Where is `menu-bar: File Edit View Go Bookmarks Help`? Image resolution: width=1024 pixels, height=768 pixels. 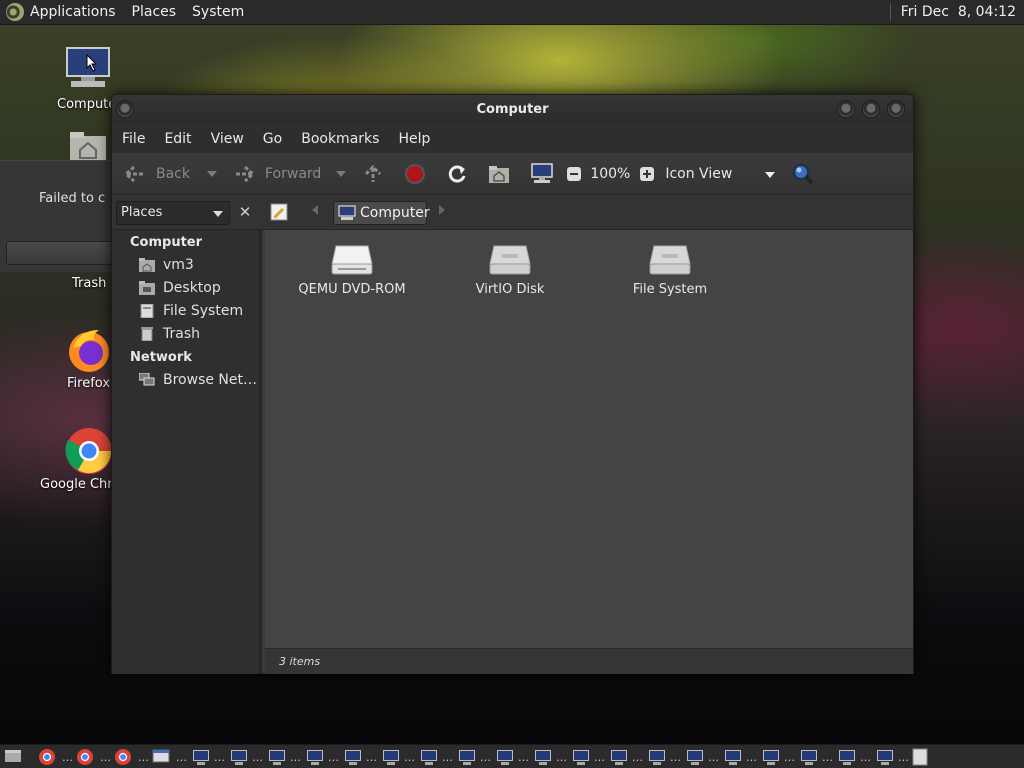
menu-bar: File Edit View Go Bookmarks Help is located at coordinates (512, 139).